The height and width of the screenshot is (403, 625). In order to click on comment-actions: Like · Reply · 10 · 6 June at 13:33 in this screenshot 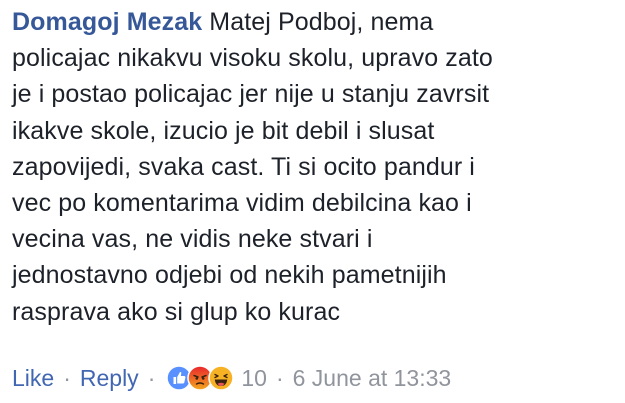, I will do `click(231, 378)`.